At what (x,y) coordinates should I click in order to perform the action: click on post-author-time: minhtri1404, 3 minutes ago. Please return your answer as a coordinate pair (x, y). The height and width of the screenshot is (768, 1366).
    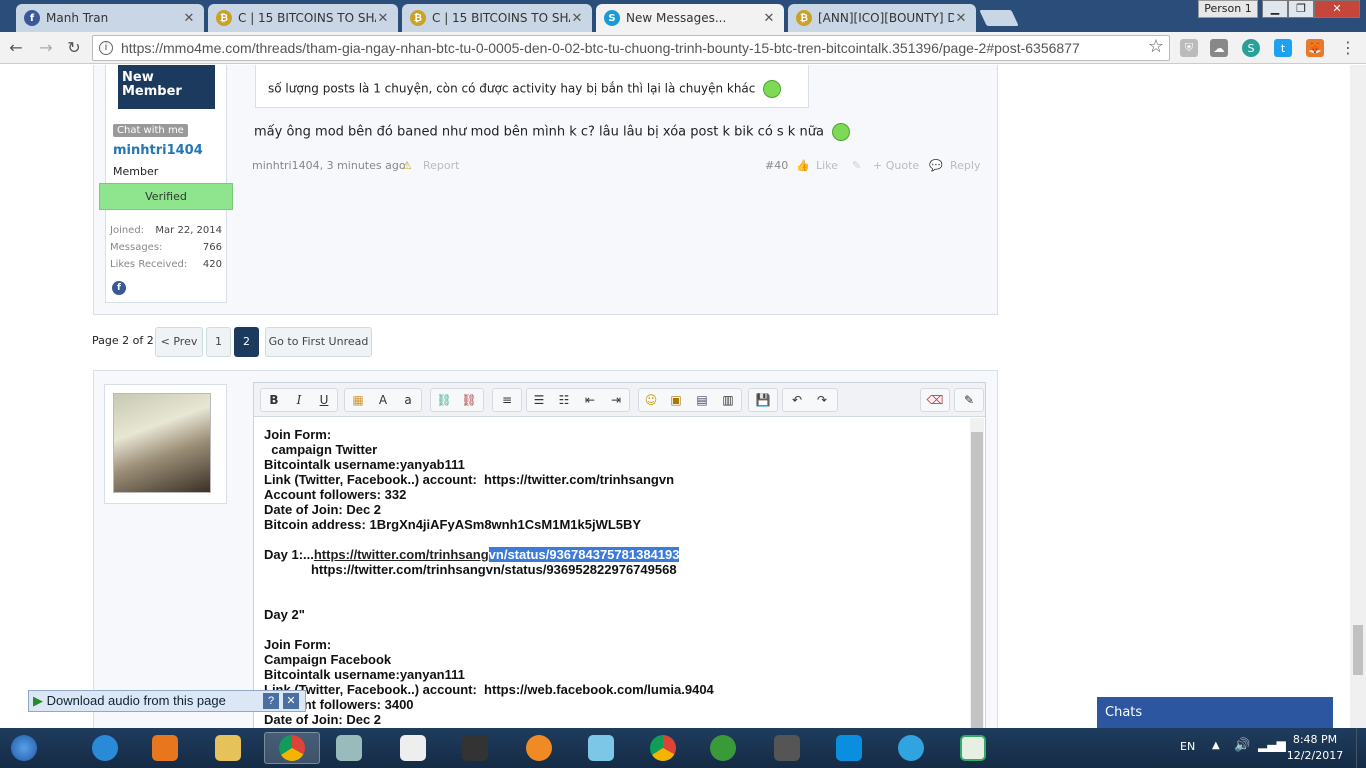
    Looking at the image, I should click on (329, 165).